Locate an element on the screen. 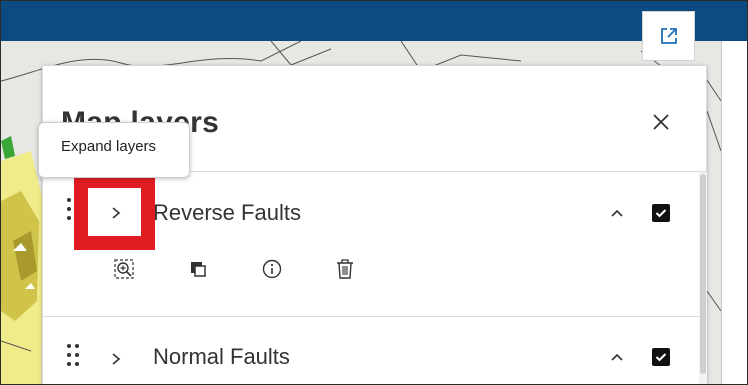  side-strip is located at coordinates (734, 212).